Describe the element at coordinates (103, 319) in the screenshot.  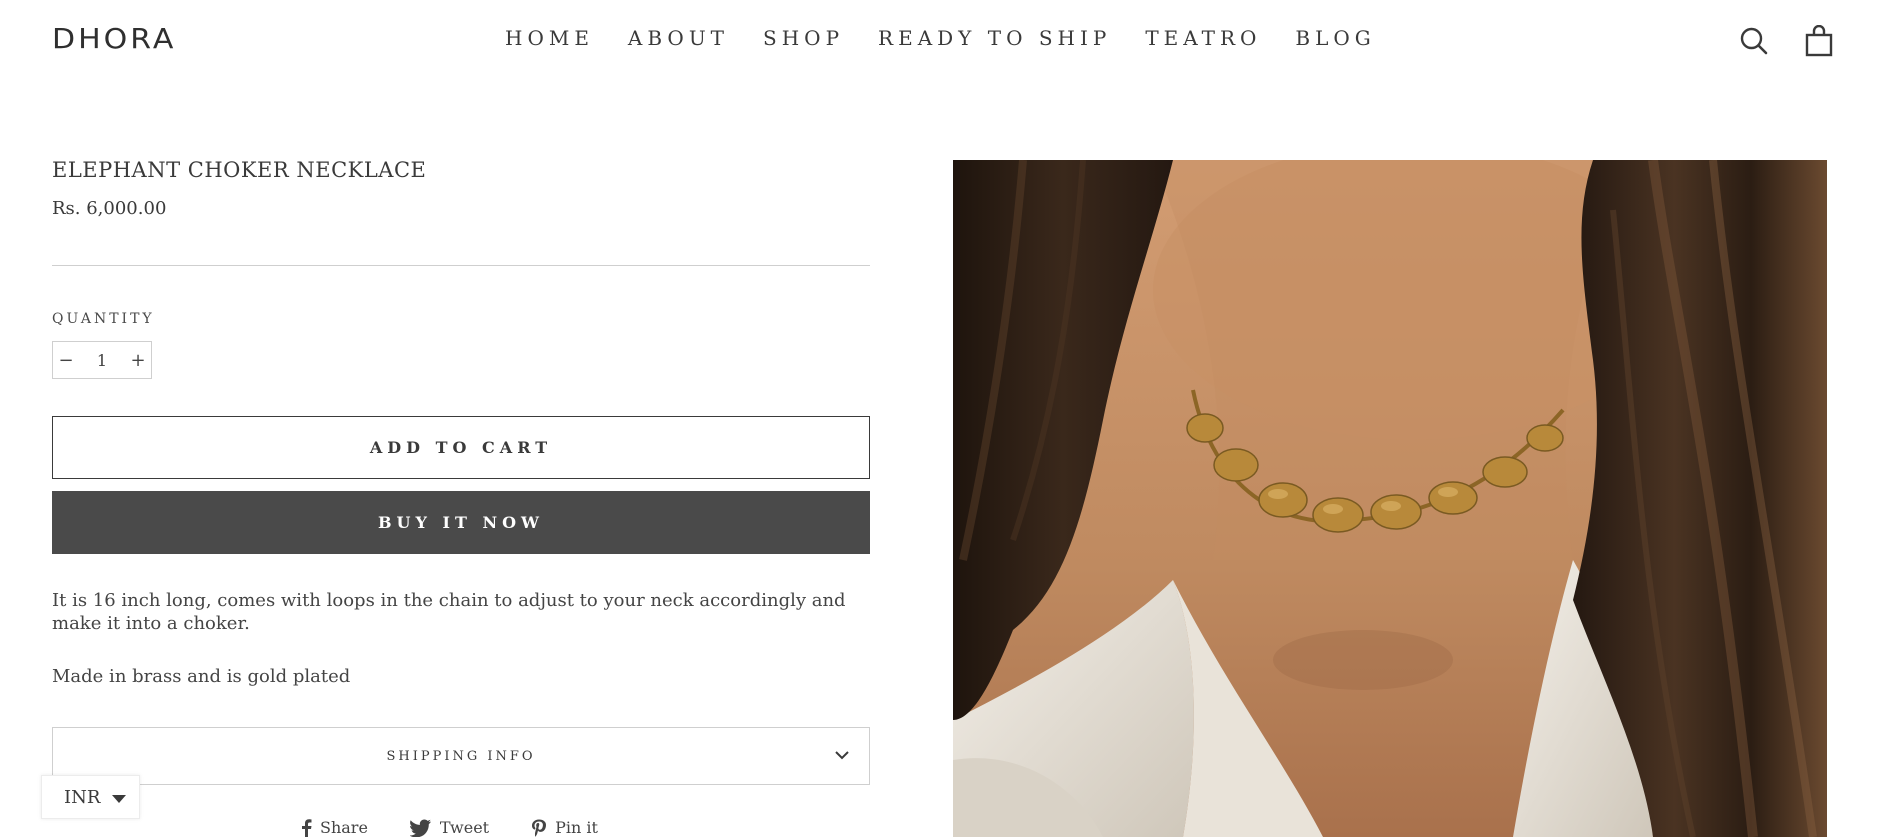
I see `quantity-label: QUANTITY` at that location.